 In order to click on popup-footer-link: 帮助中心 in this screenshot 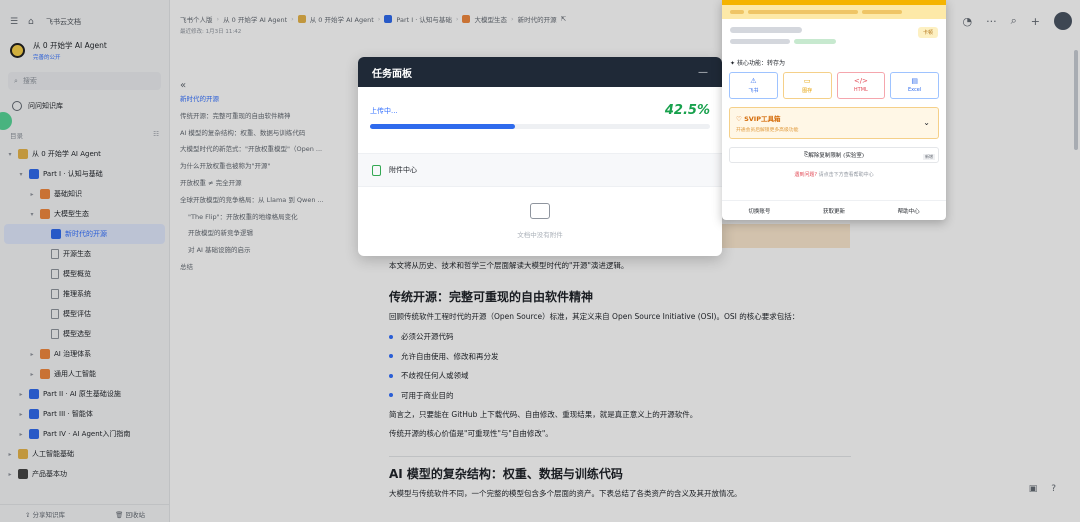, I will do `click(909, 211)`.